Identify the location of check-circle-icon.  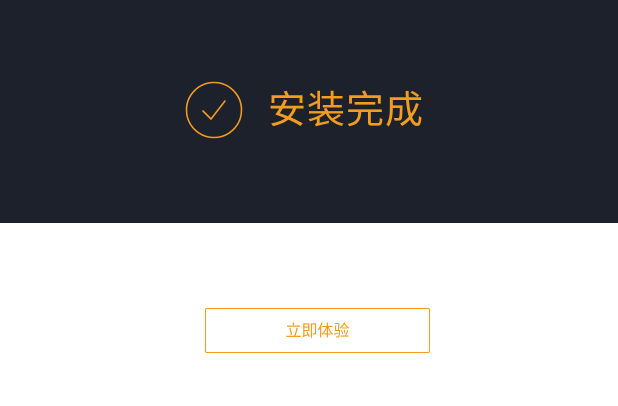
(214, 110).